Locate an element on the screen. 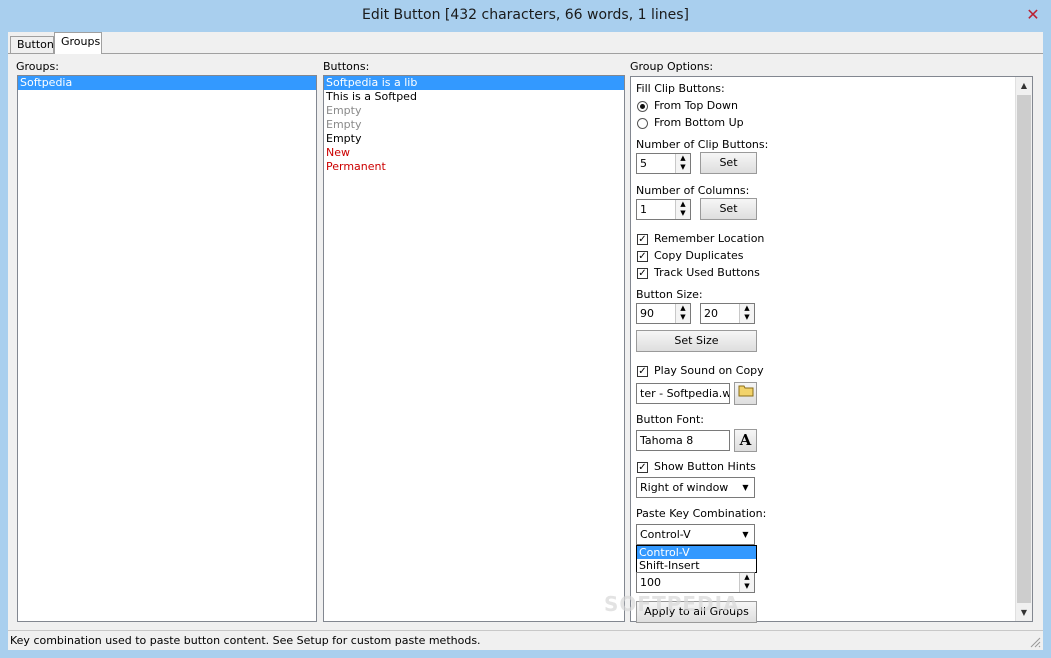  copy-duplicates-label: Copy Duplicates is located at coordinates (699, 255).